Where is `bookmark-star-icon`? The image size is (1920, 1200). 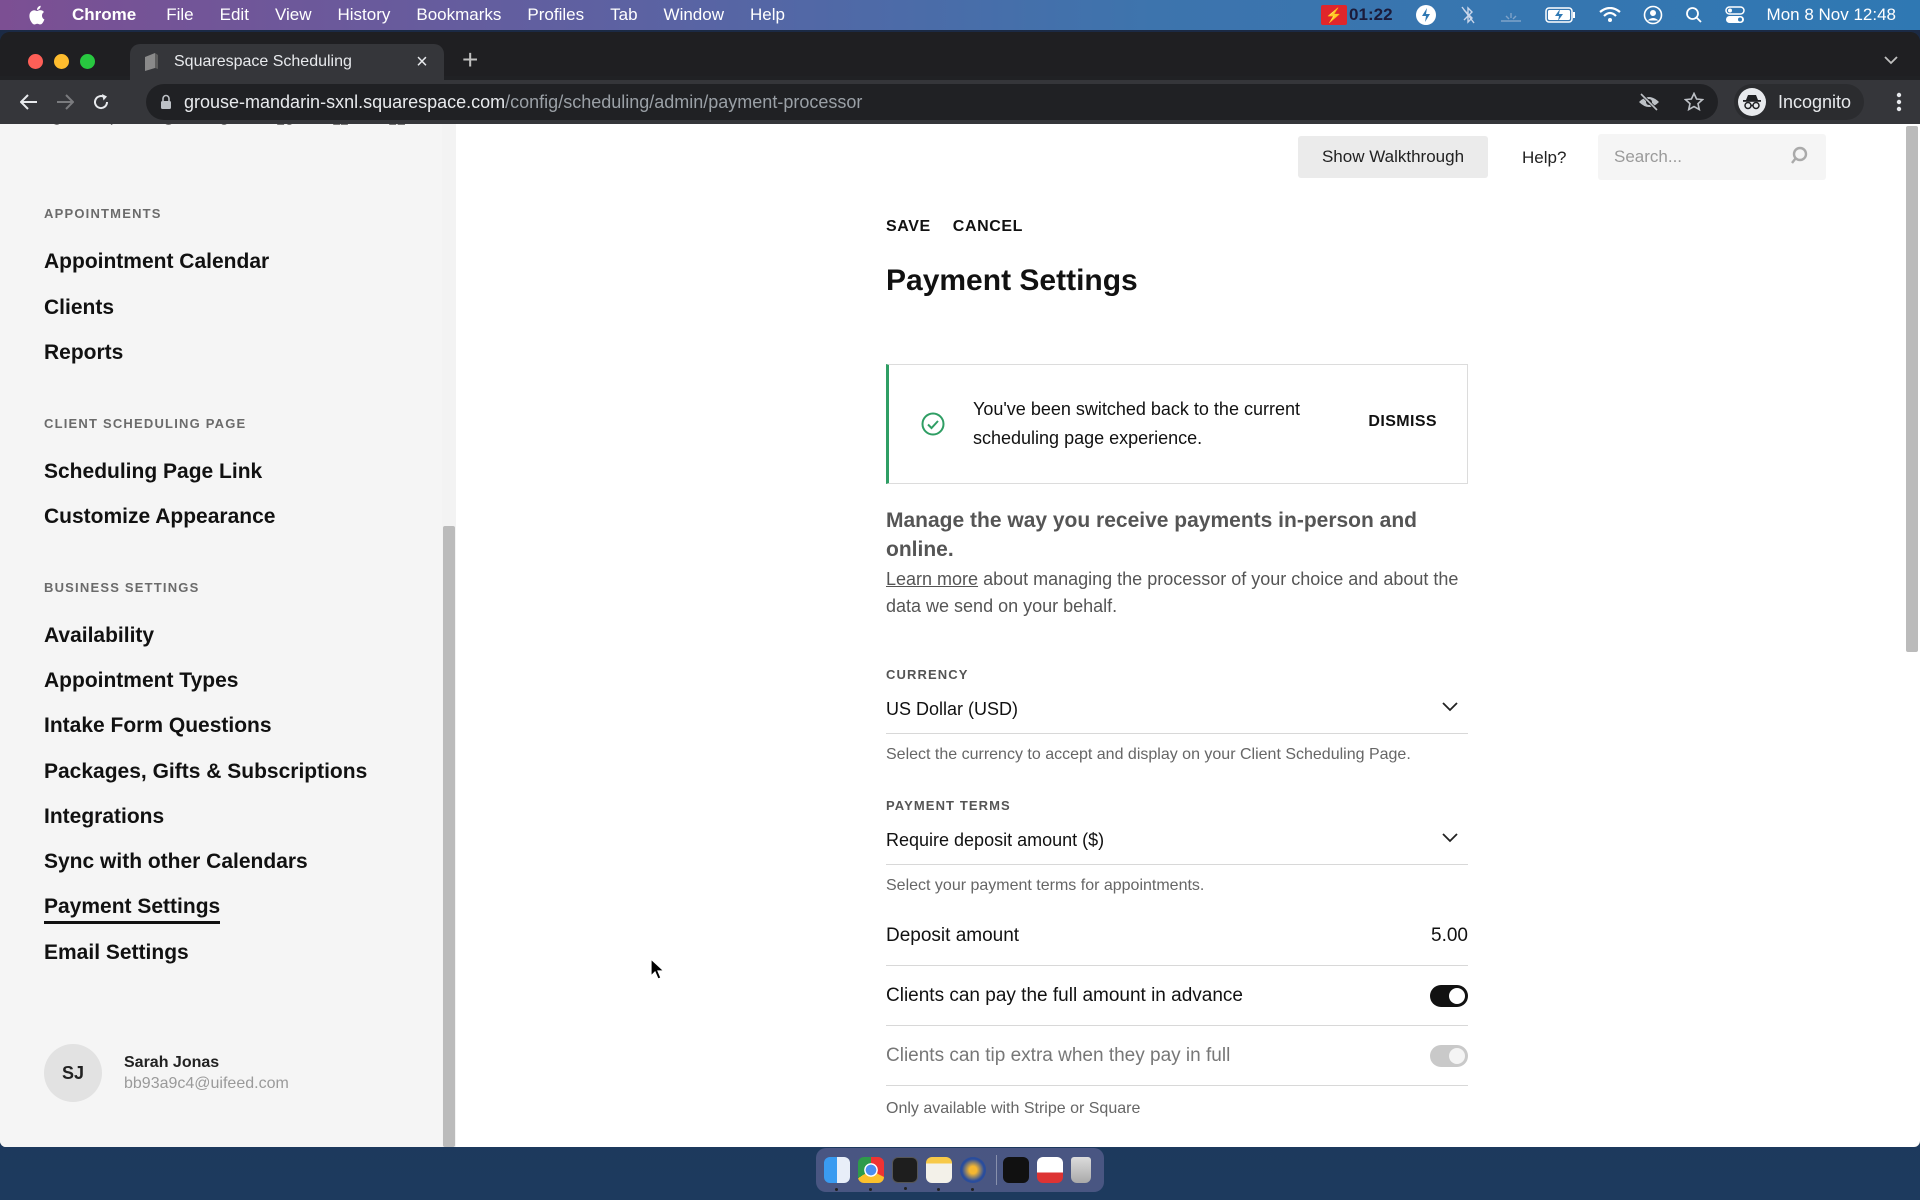 bookmark-star-icon is located at coordinates (1694, 102).